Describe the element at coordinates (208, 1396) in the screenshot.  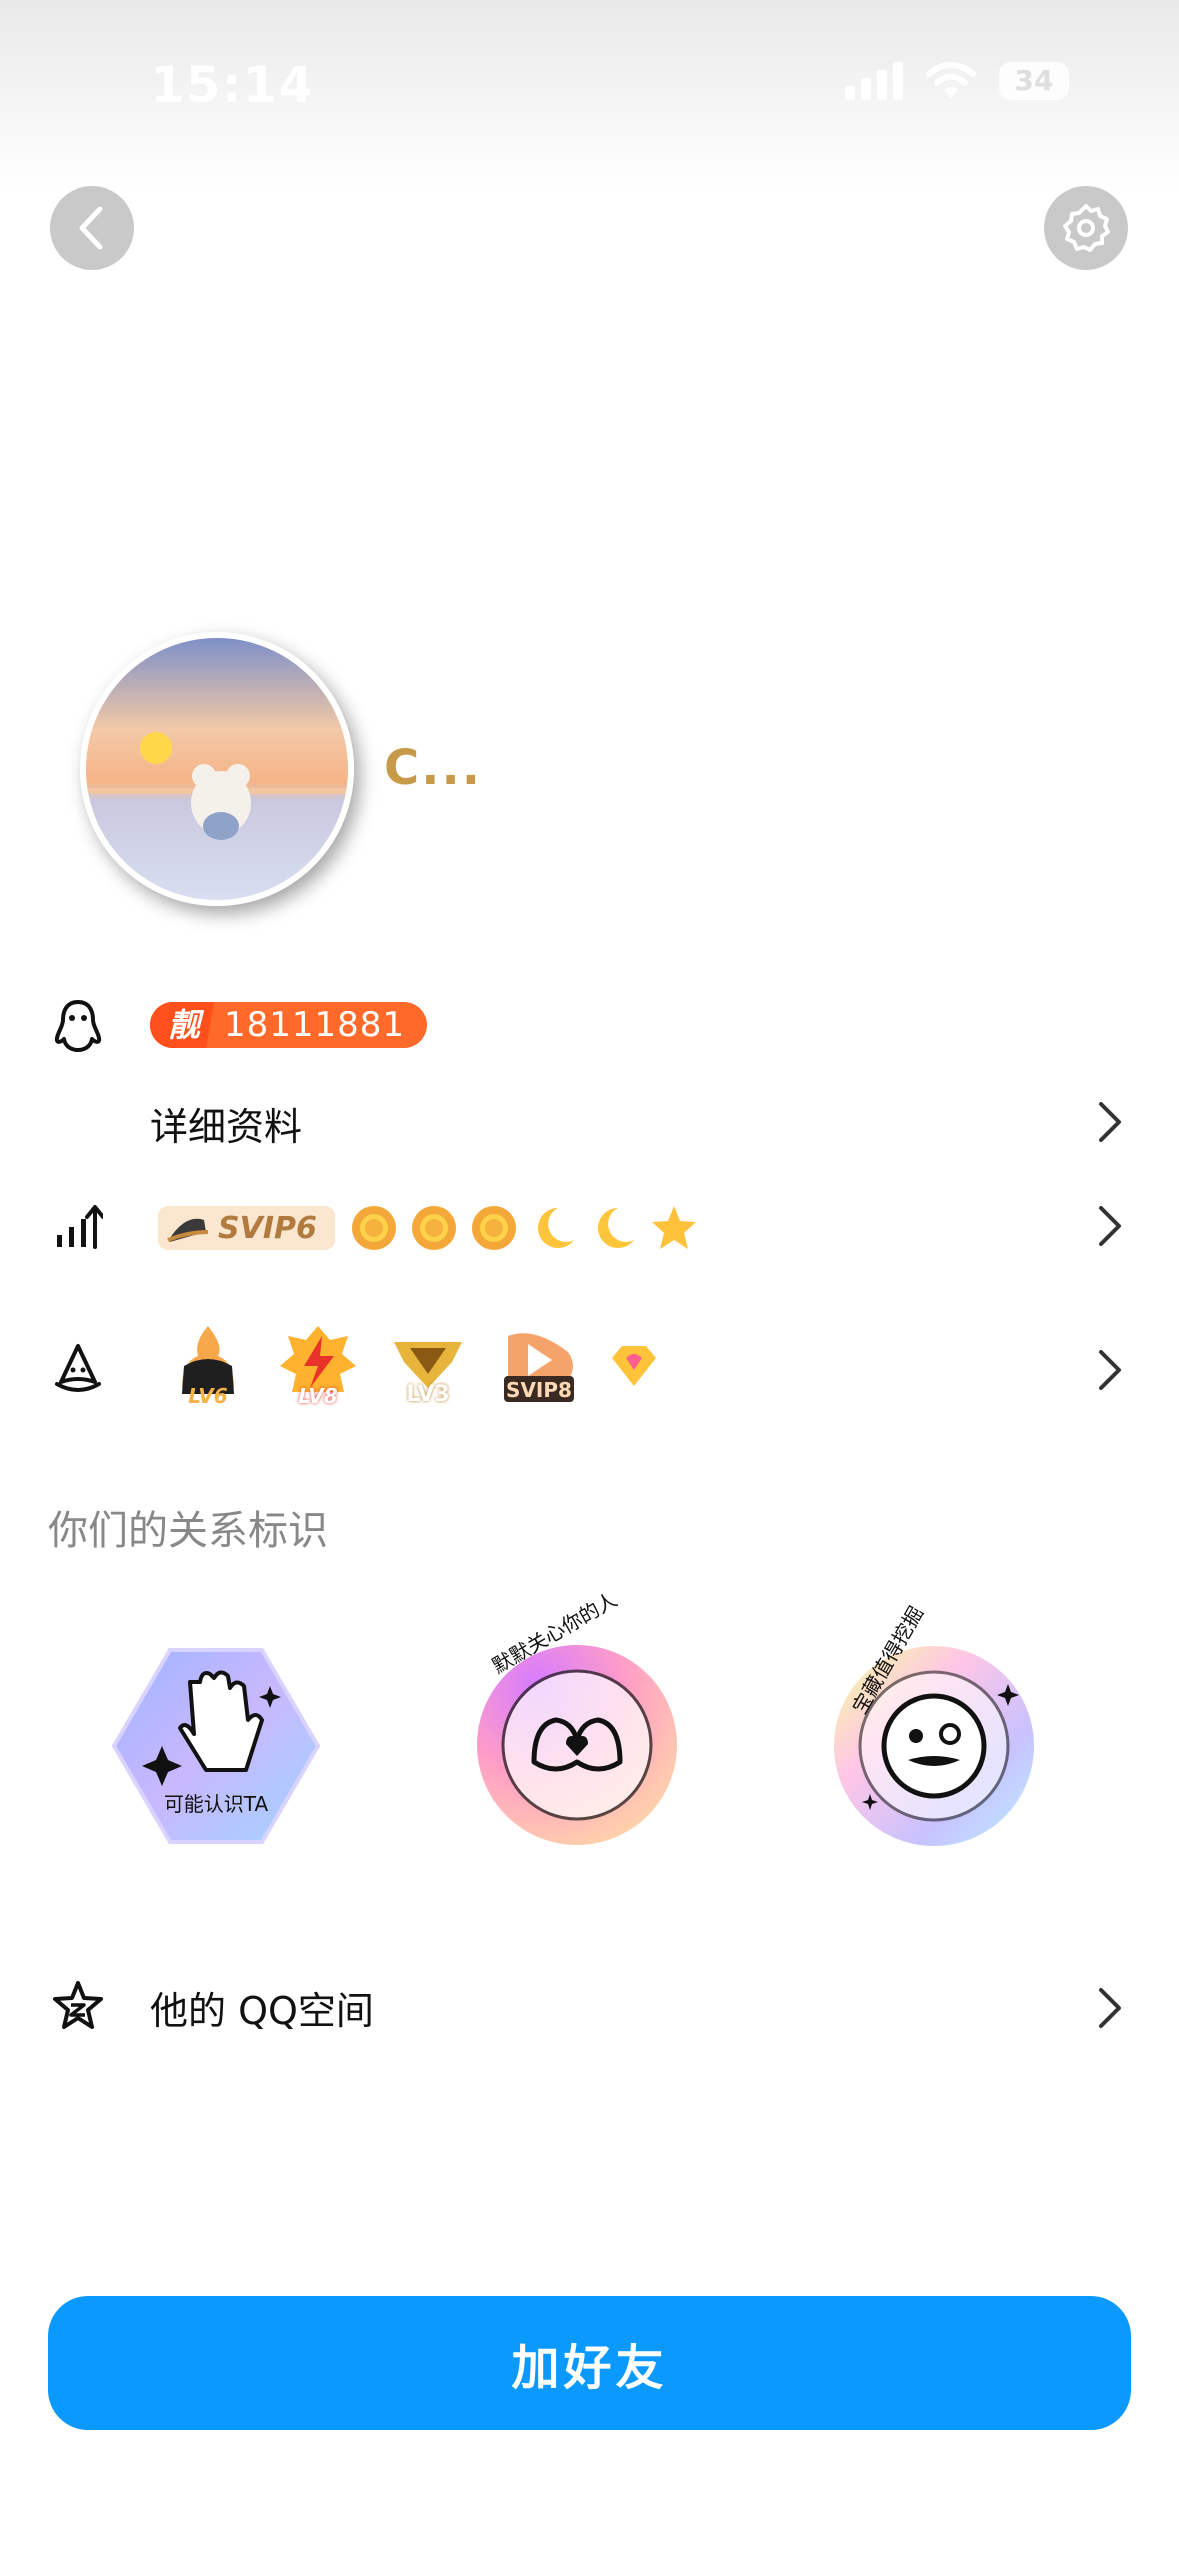
I see `badge-lv6-text: LV6` at that location.